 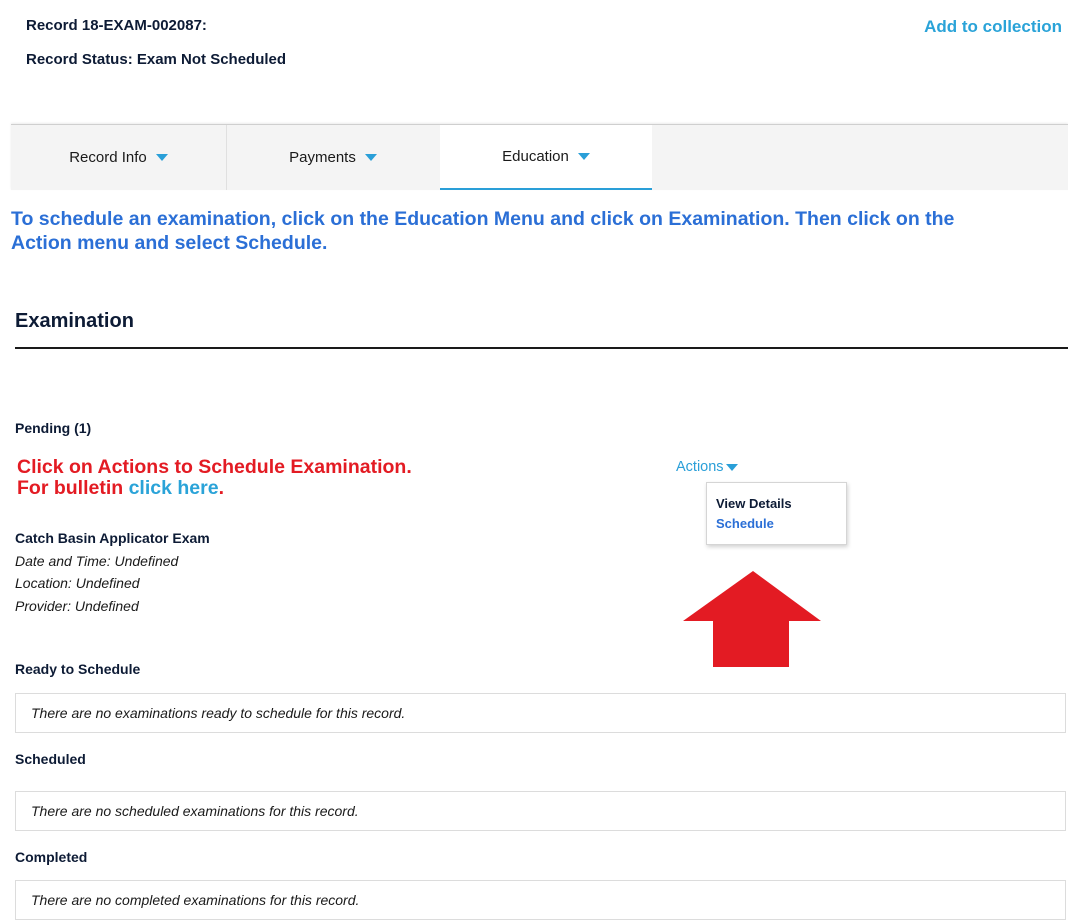 What do you see at coordinates (51, 857) in the screenshot?
I see `completed-title: Completed` at bounding box center [51, 857].